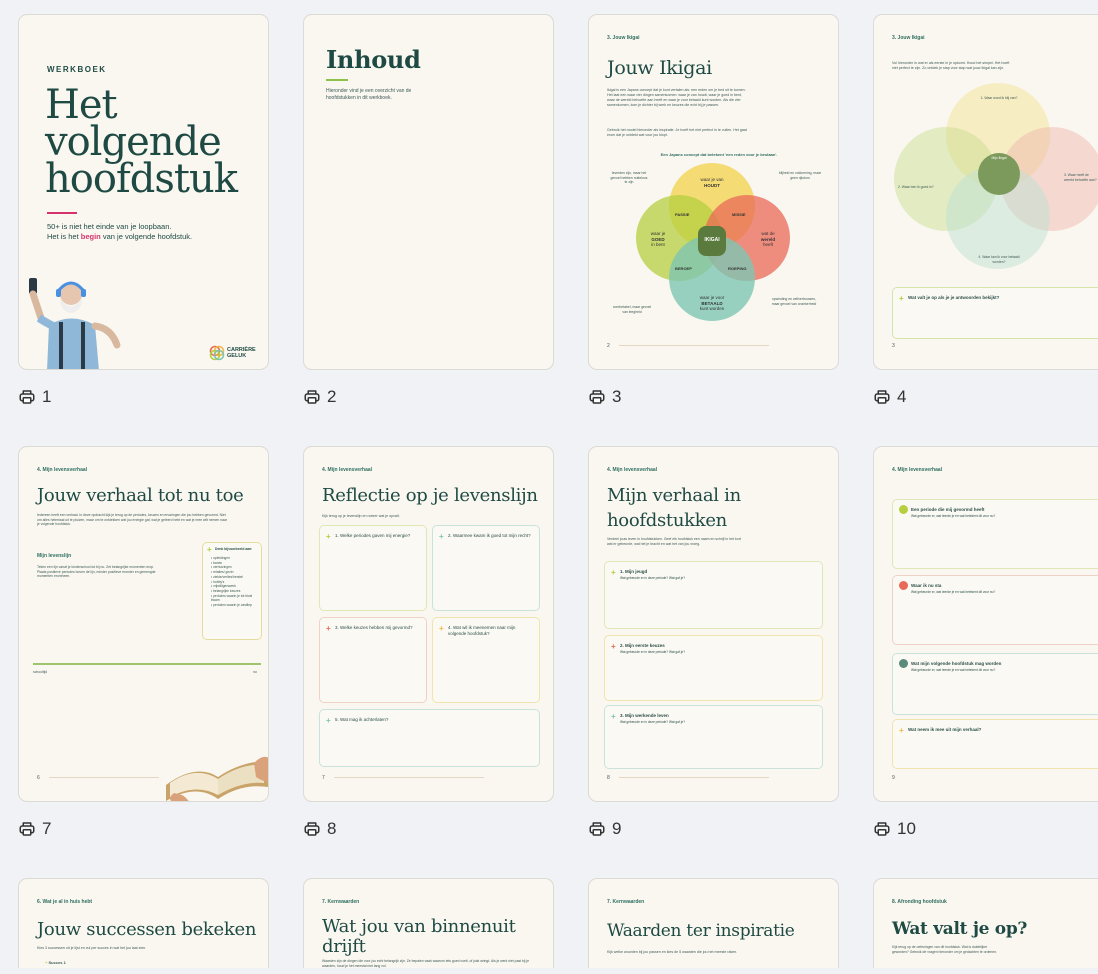 Image resolution: width=1098 pixels, height=974 pixels. What do you see at coordinates (999, 98) in the screenshot?
I see `question-1: 1. Waar word ik blij van?` at bounding box center [999, 98].